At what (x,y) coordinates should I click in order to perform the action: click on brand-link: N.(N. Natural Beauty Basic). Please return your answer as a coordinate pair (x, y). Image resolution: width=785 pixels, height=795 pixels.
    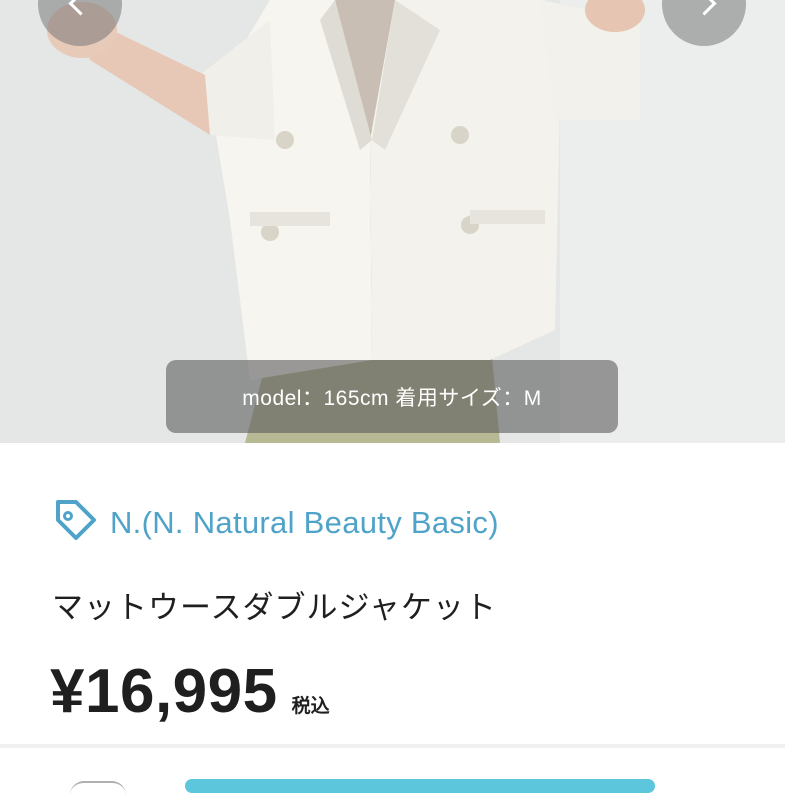
    Looking at the image, I should click on (275, 523).